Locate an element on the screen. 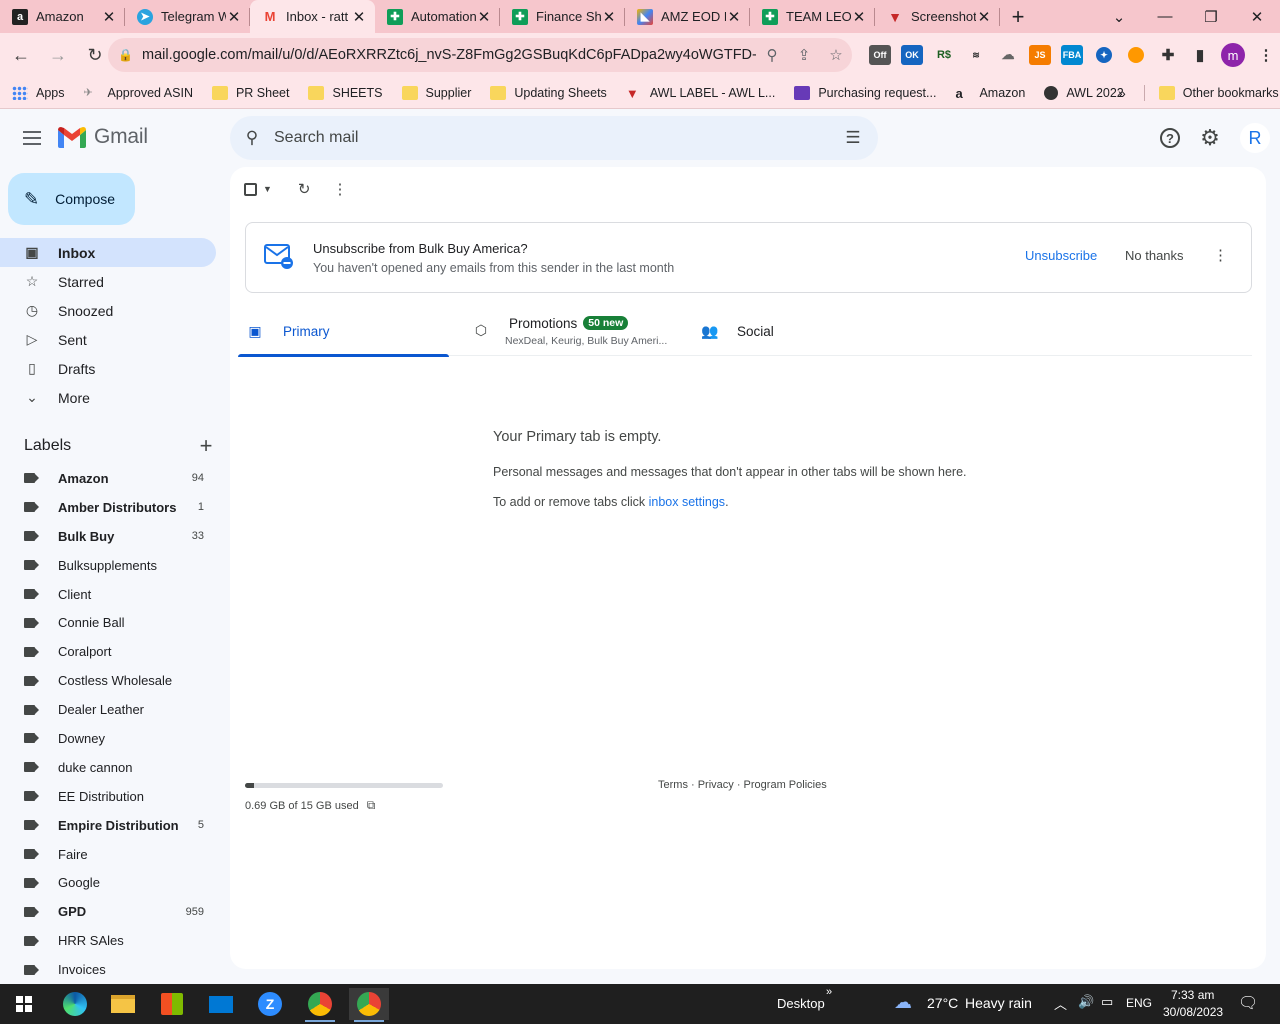 The height and width of the screenshot is (1024, 1280). label-item: EE Distribution is located at coordinates (108, 796).